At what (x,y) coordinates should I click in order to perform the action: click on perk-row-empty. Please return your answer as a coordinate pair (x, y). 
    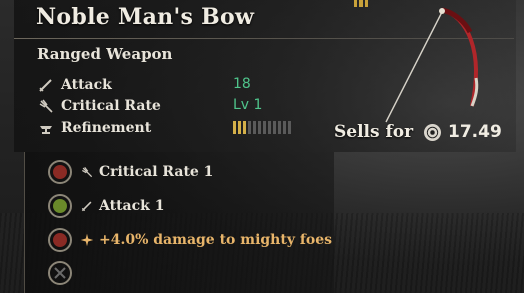
    Looking at the image, I should click on (64, 273).